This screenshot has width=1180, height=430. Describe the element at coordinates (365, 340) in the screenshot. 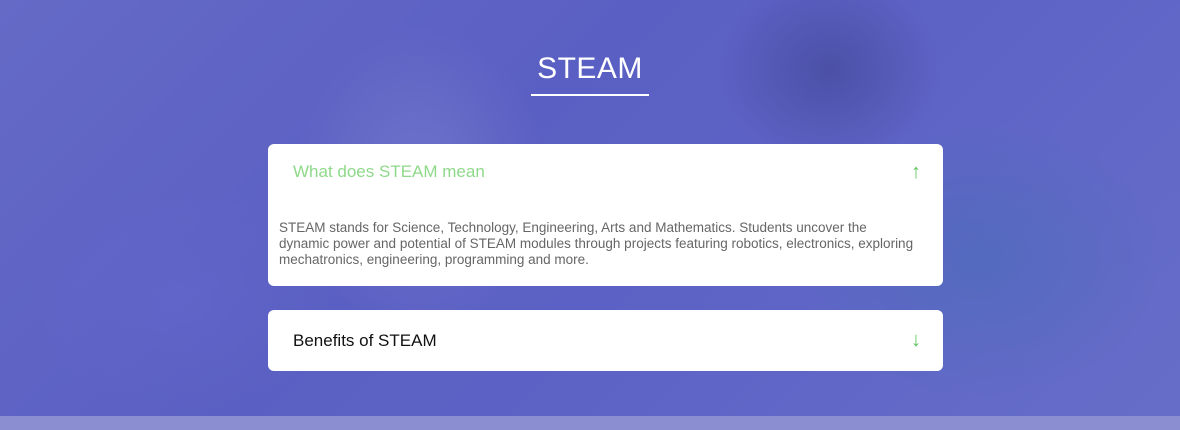

I see `accordion-question: Benefits of STEAM` at that location.